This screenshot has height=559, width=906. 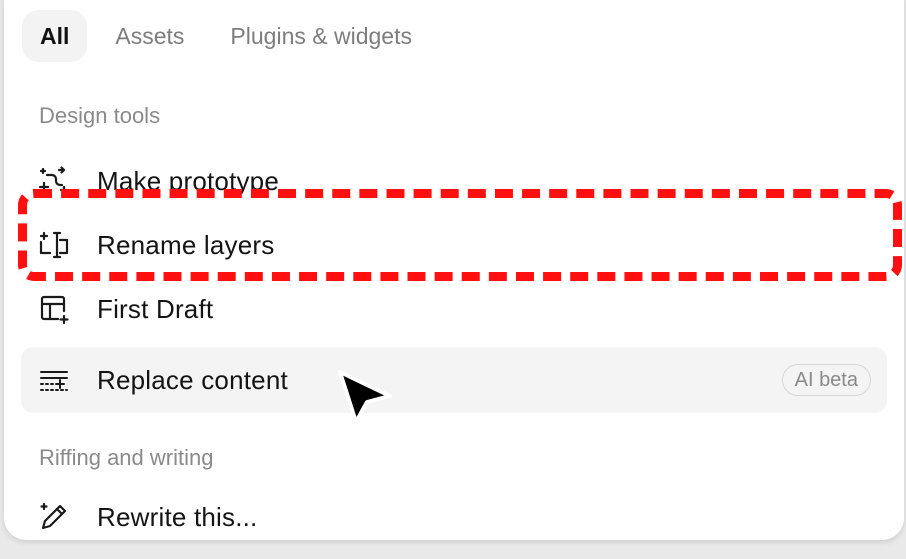 I want to click on replace-content-icon, so click(x=54, y=380).